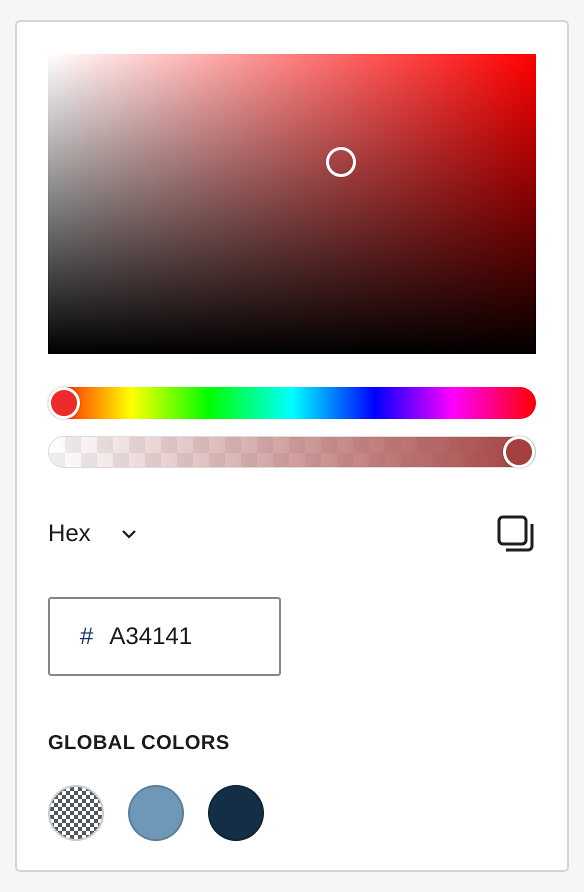  I want to click on hash-prefix: #, so click(87, 636).